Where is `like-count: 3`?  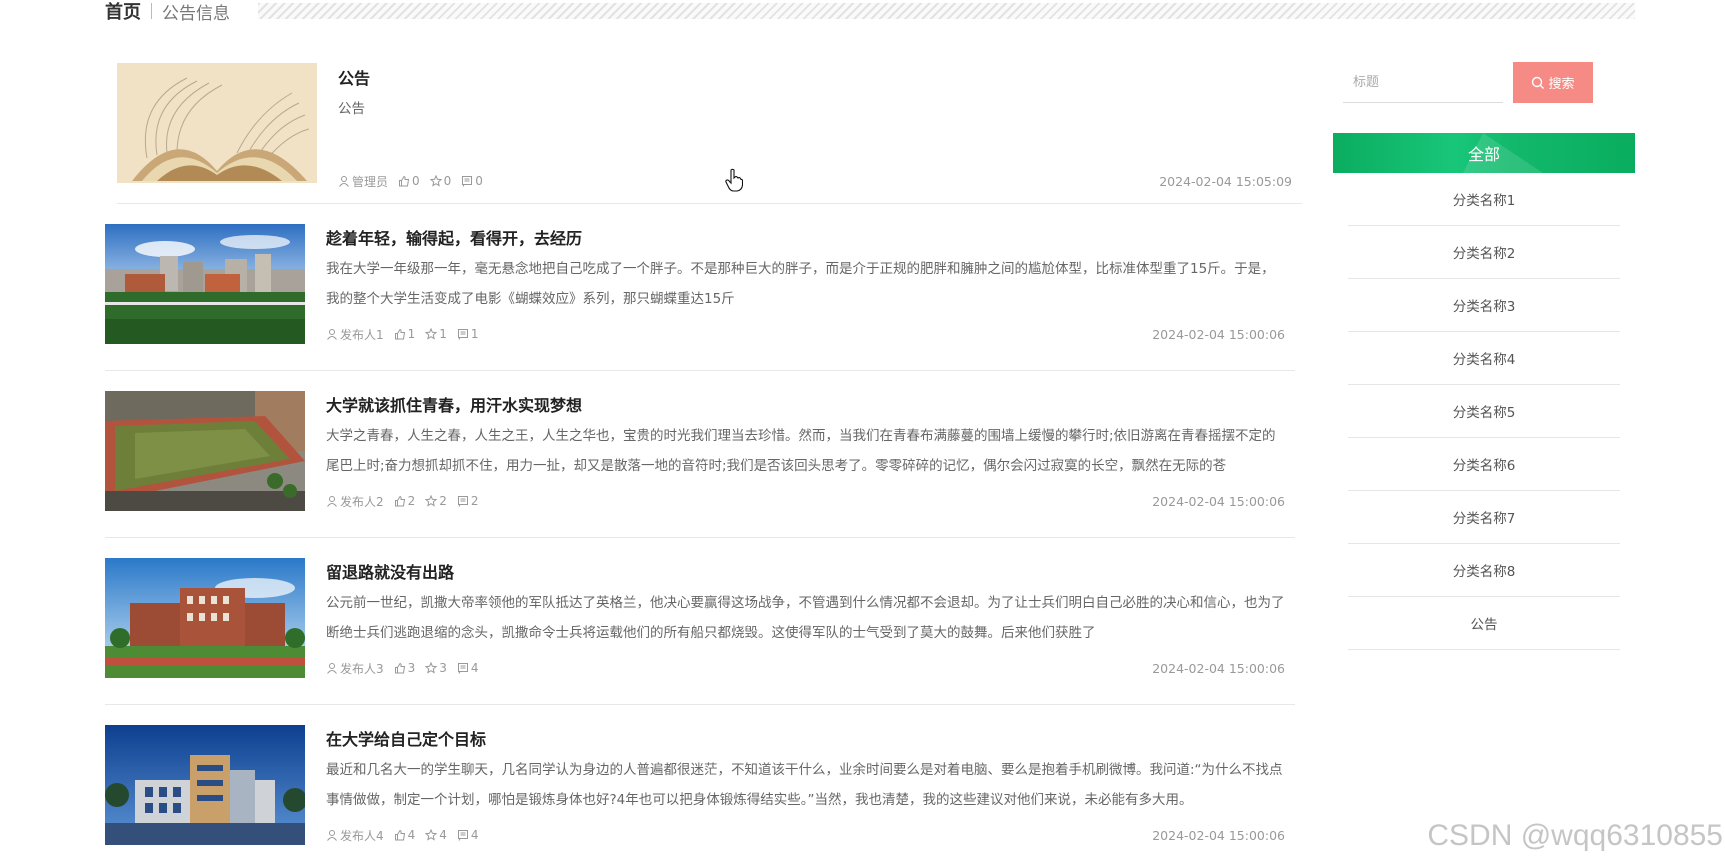 like-count: 3 is located at coordinates (411, 668).